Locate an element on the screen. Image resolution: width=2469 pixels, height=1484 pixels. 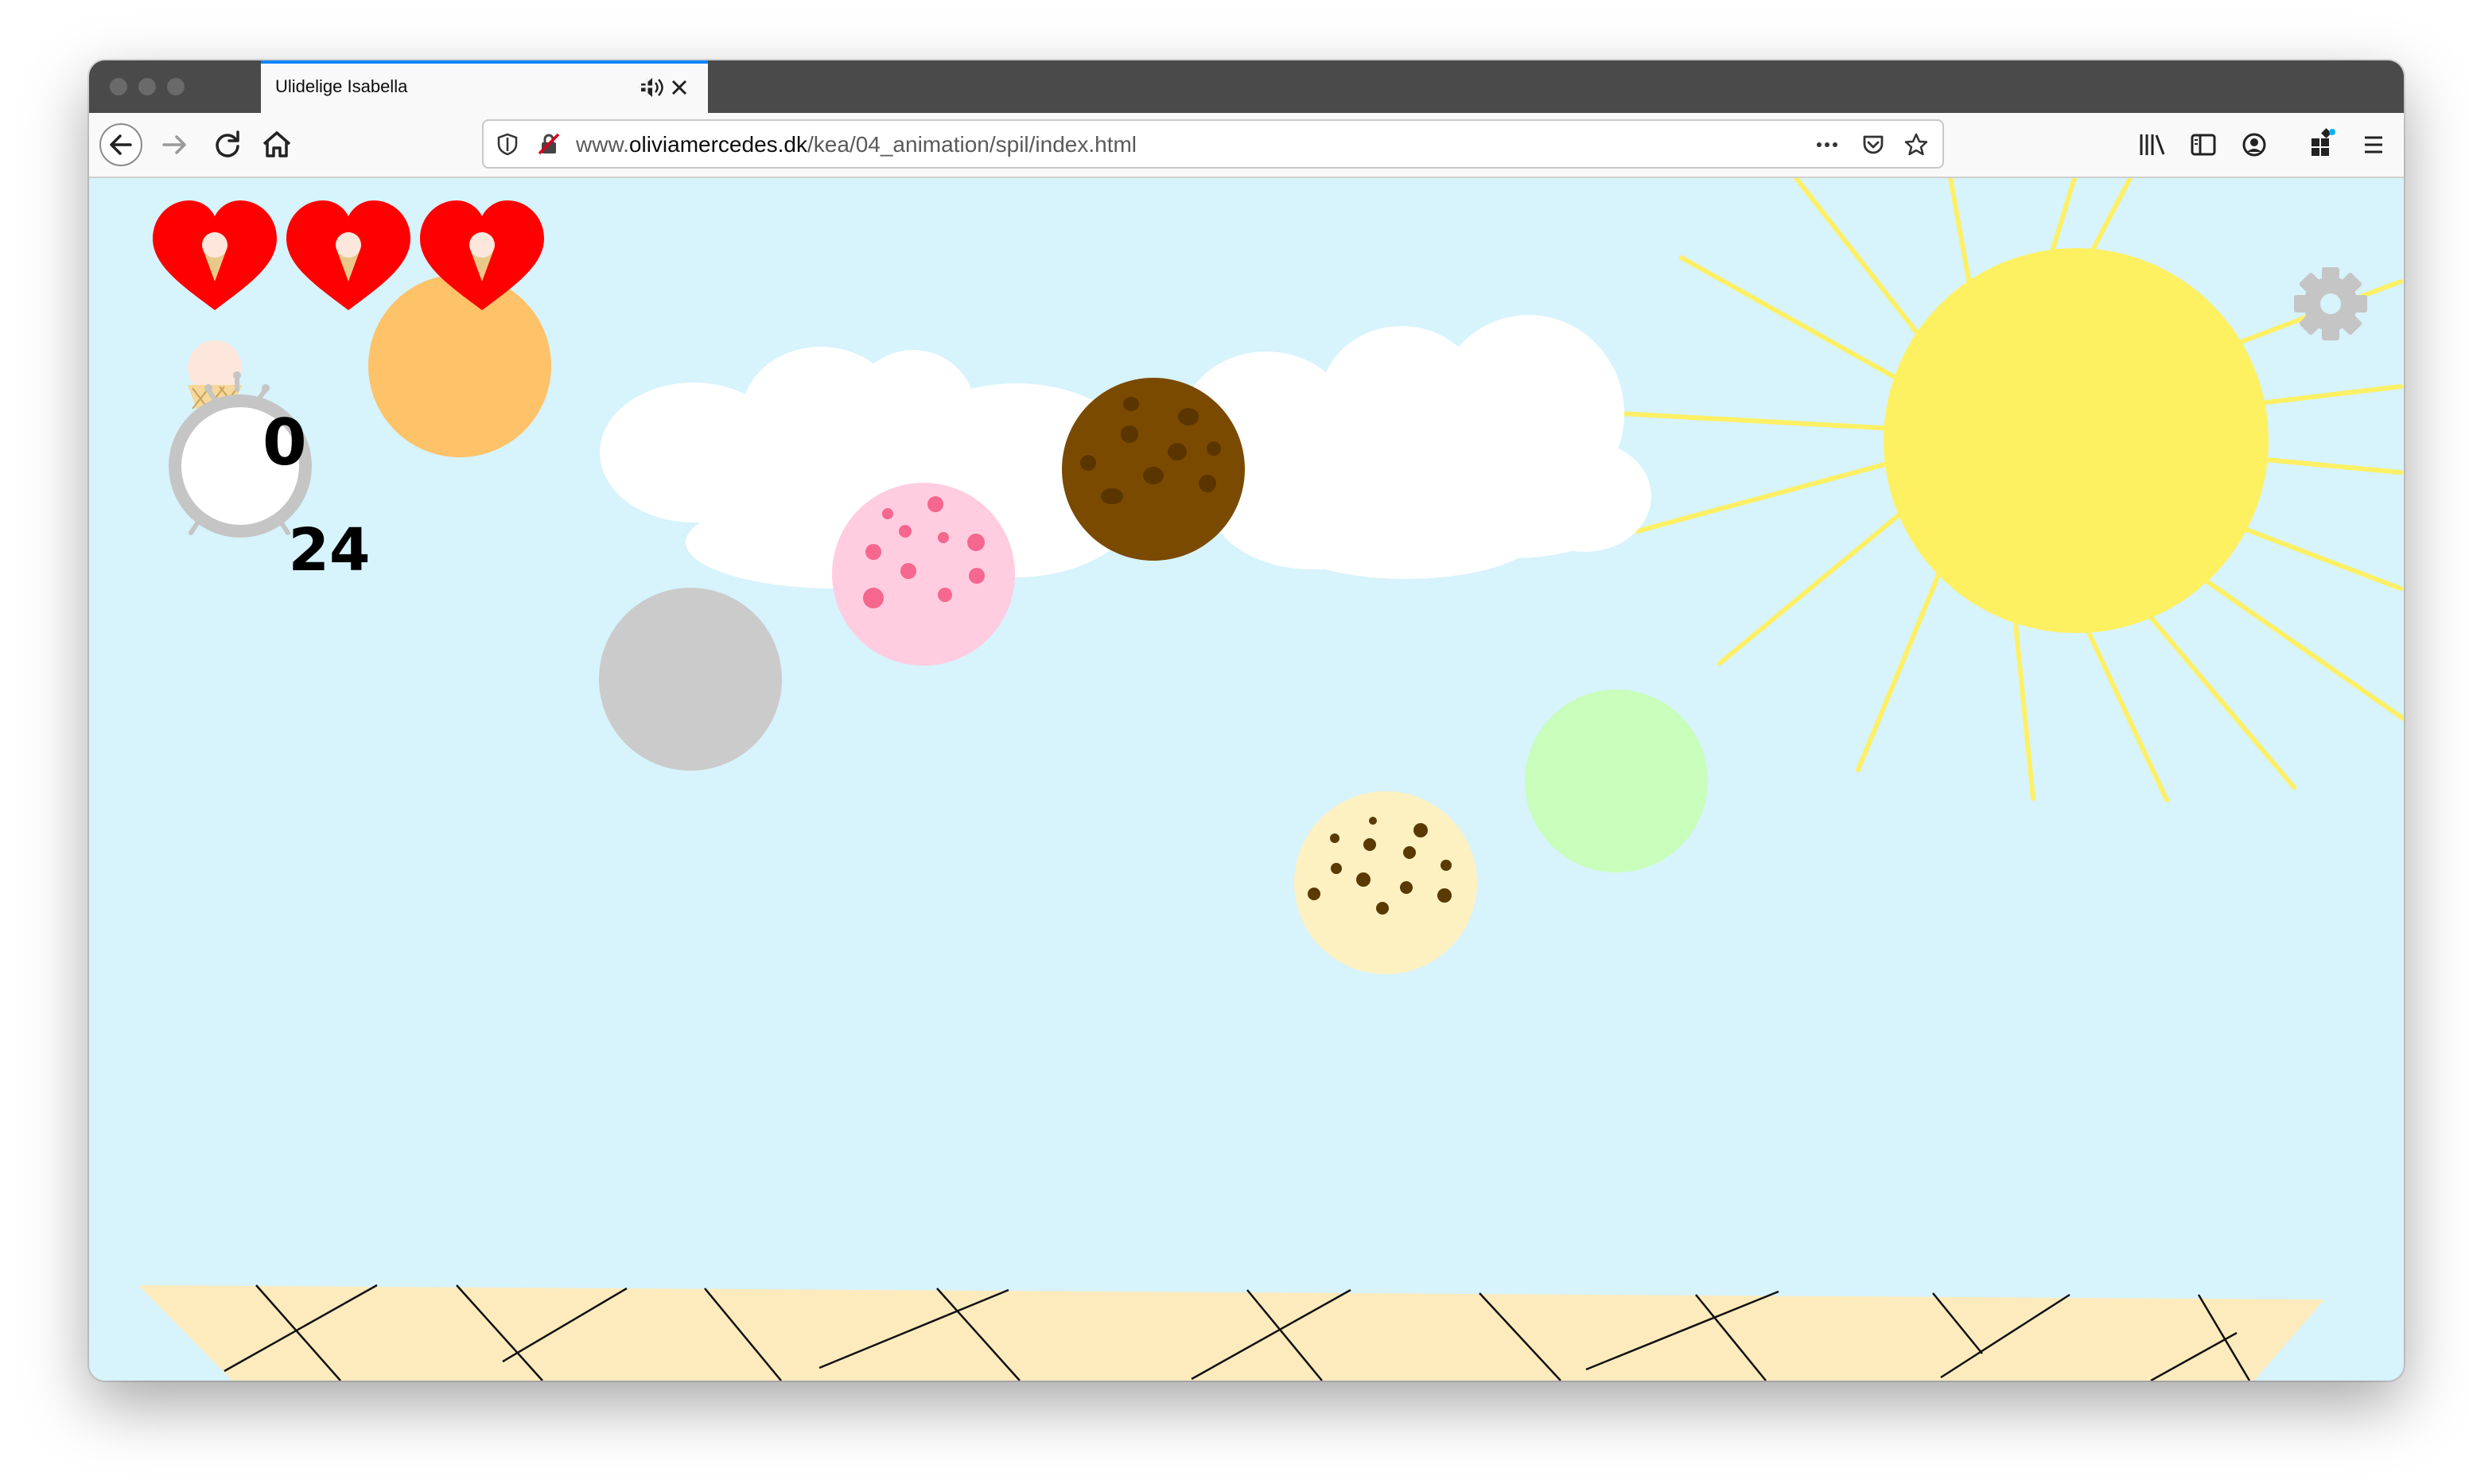
home-button is located at coordinates (277, 144).